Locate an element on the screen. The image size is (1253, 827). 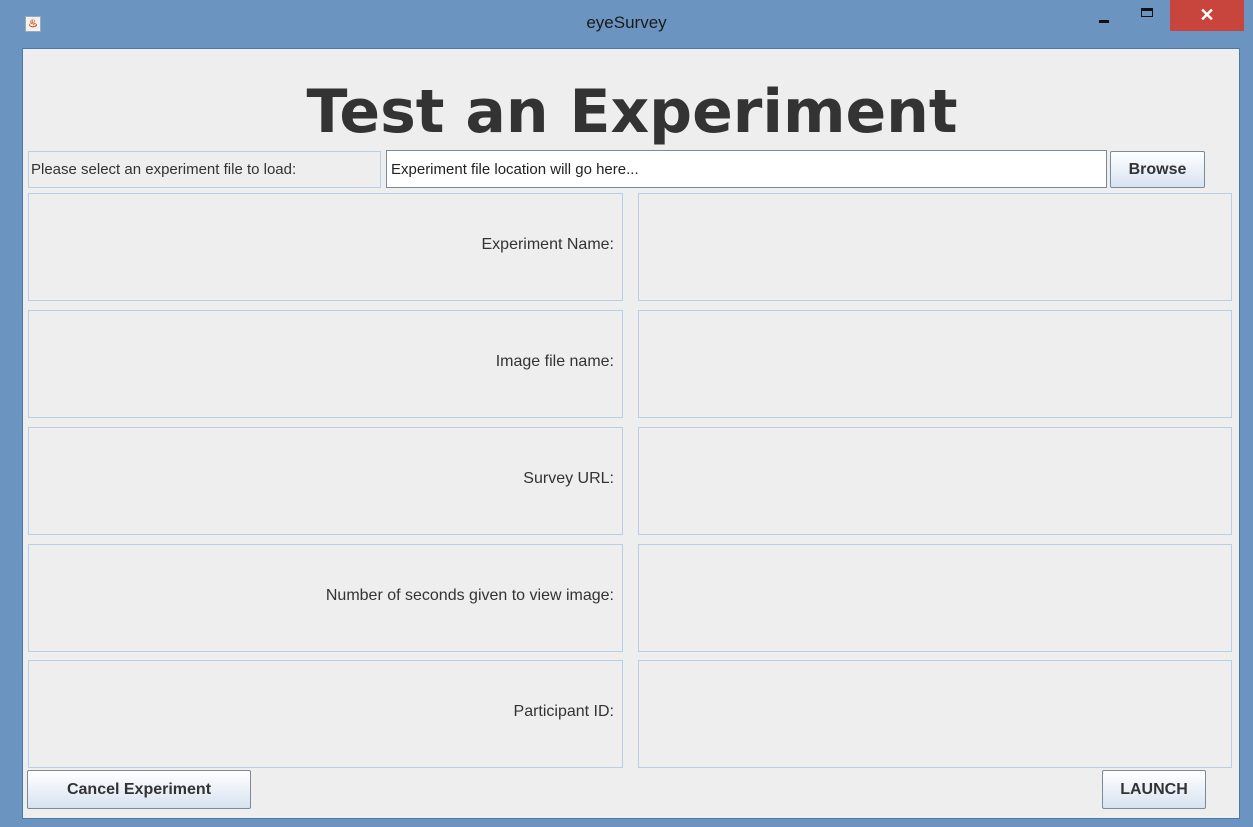
experiment-file-path-field is located at coordinates (746, 169).